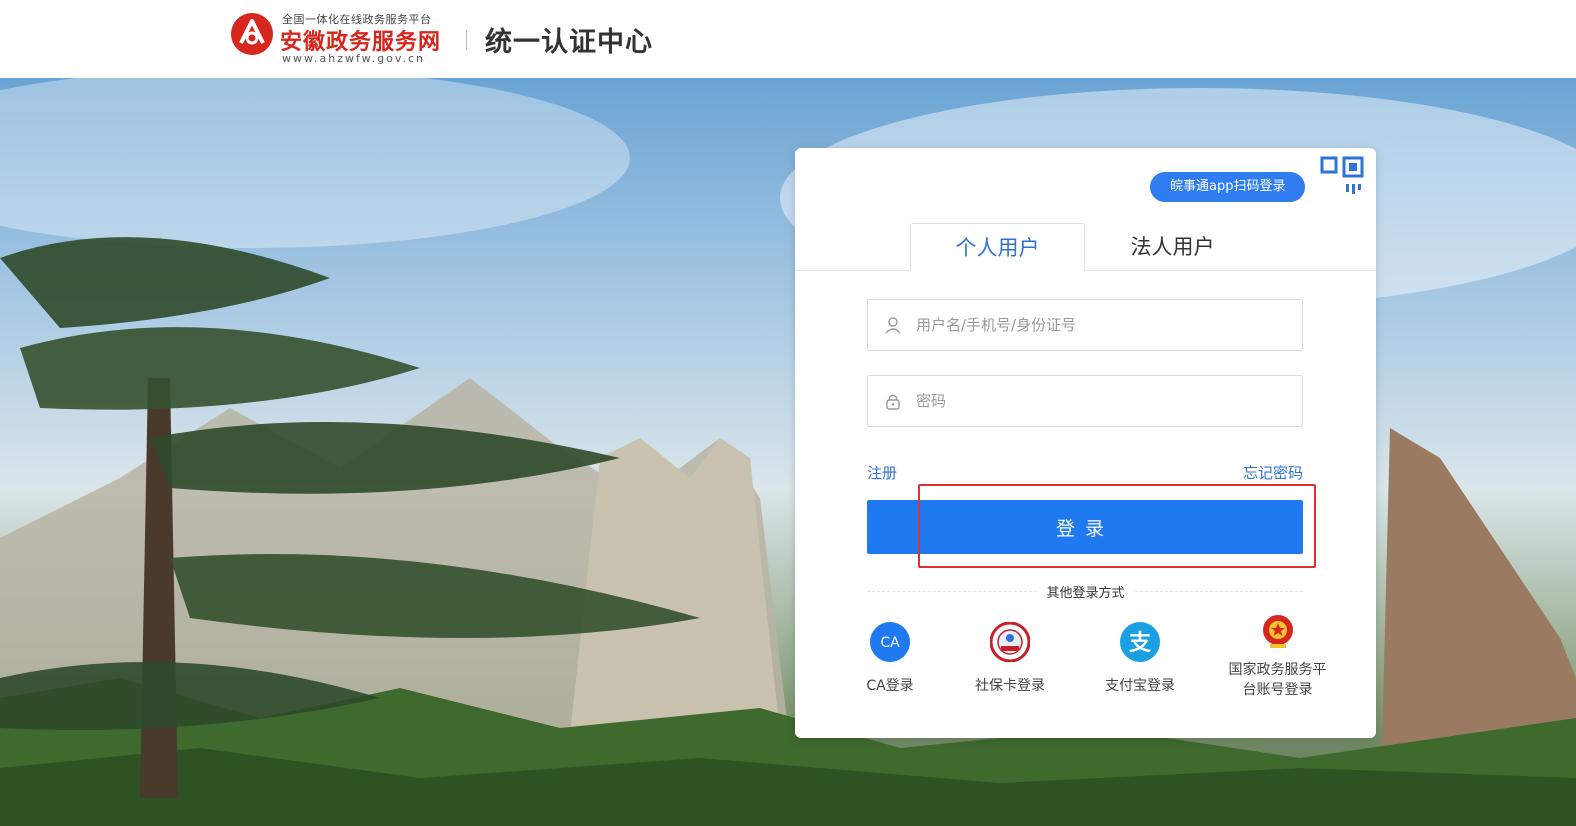 Image resolution: width=1576 pixels, height=826 pixels. I want to click on alipay-icon-text: 支, so click(1140, 643).